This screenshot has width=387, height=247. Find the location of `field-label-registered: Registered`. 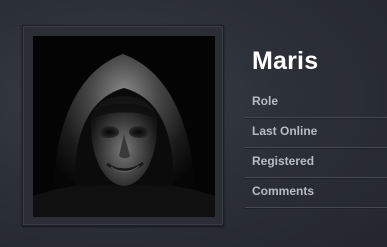

field-label-registered: Registered is located at coordinates (283, 161).